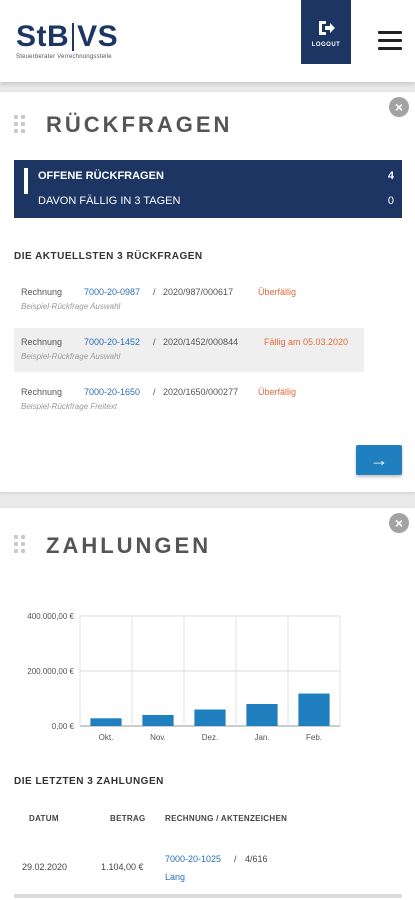 The height and width of the screenshot is (900, 415). I want to click on reference: 2020/1650/000277, so click(201, 392).